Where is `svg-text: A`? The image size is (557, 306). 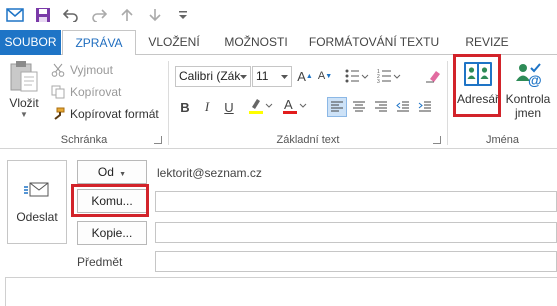
svg-text: A is located at coordinates (288, 104).